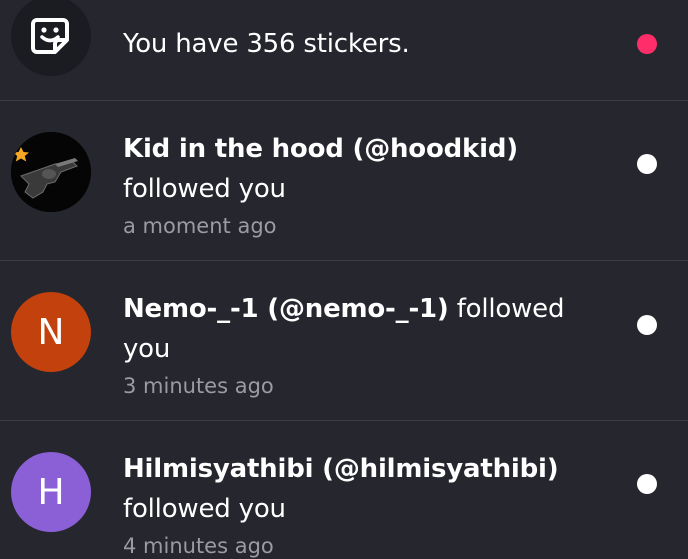 The height and width of the screenshot is (559, 688). What do you see at coordinates (320, 149) in the screenshot?
I see `user-name: Kid in the hood (@hoodkid)` at bounding box center [320, 149].